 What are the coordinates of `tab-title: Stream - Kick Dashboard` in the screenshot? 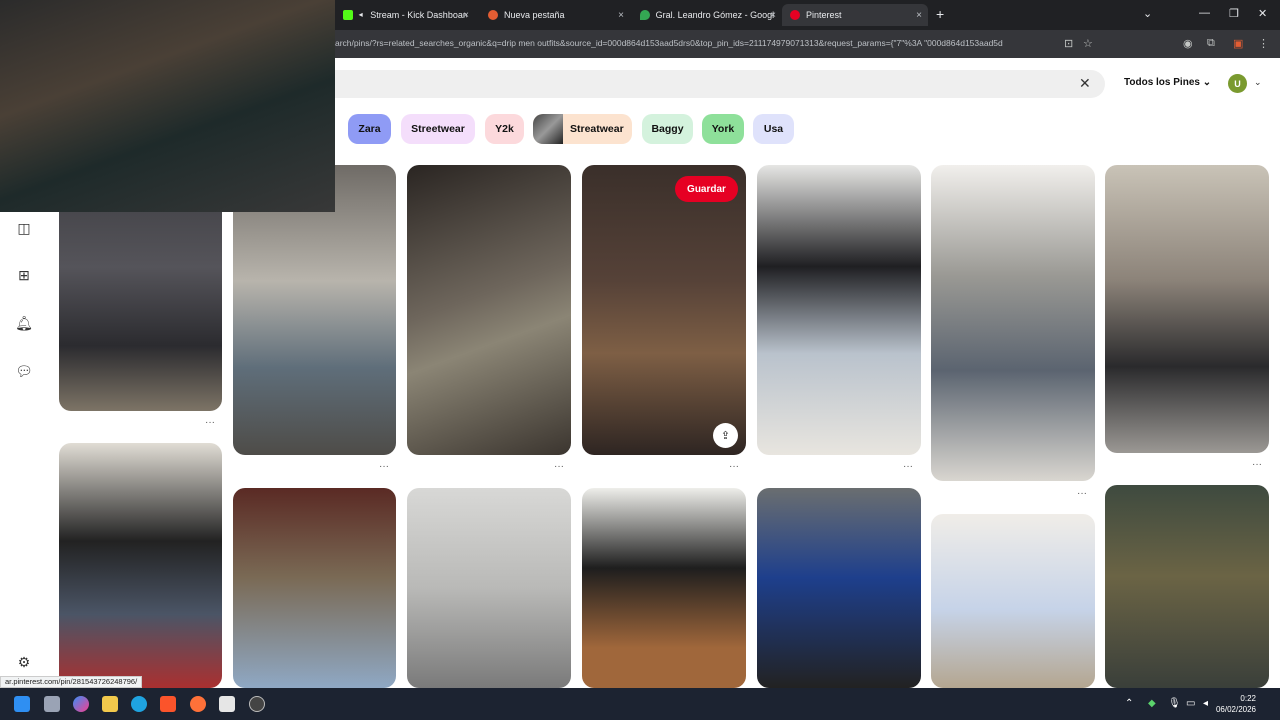 It's located at (418, 15).